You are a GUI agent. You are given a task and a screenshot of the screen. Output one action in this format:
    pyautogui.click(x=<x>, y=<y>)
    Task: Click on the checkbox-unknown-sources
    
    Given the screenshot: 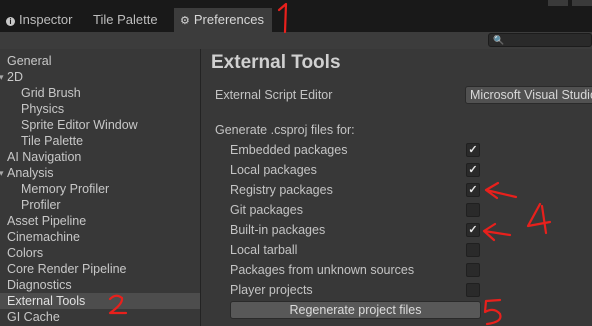 What is the action you would take?
    pyautogui.click(x=473, y=270)
    